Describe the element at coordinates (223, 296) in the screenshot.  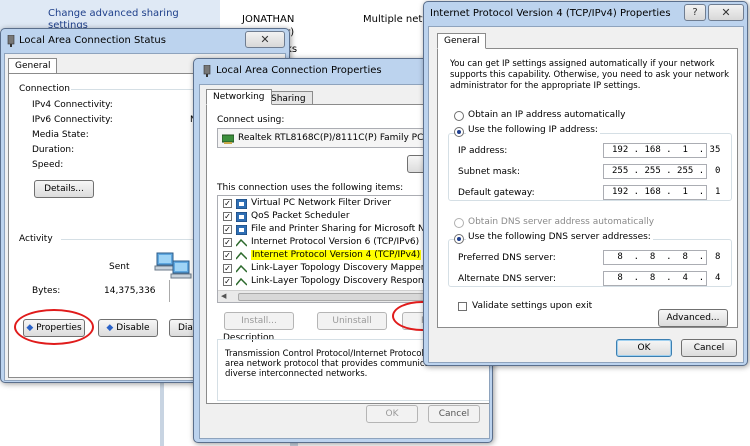
I see `scroll-left-icon: ◀` at that location.